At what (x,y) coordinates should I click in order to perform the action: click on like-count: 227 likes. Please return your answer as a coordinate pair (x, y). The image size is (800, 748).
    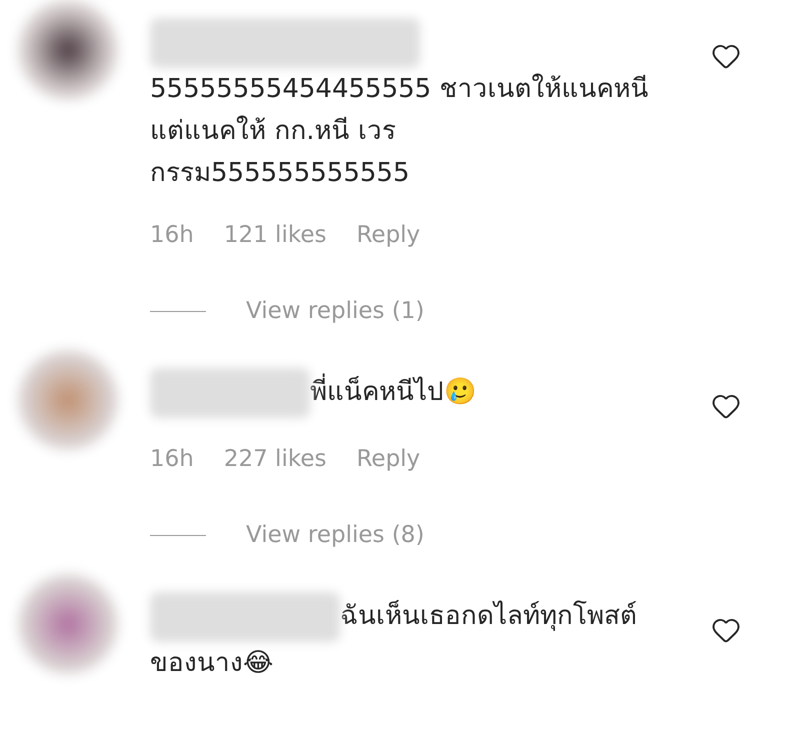
    Looking at the image, I should click on (275, 459).